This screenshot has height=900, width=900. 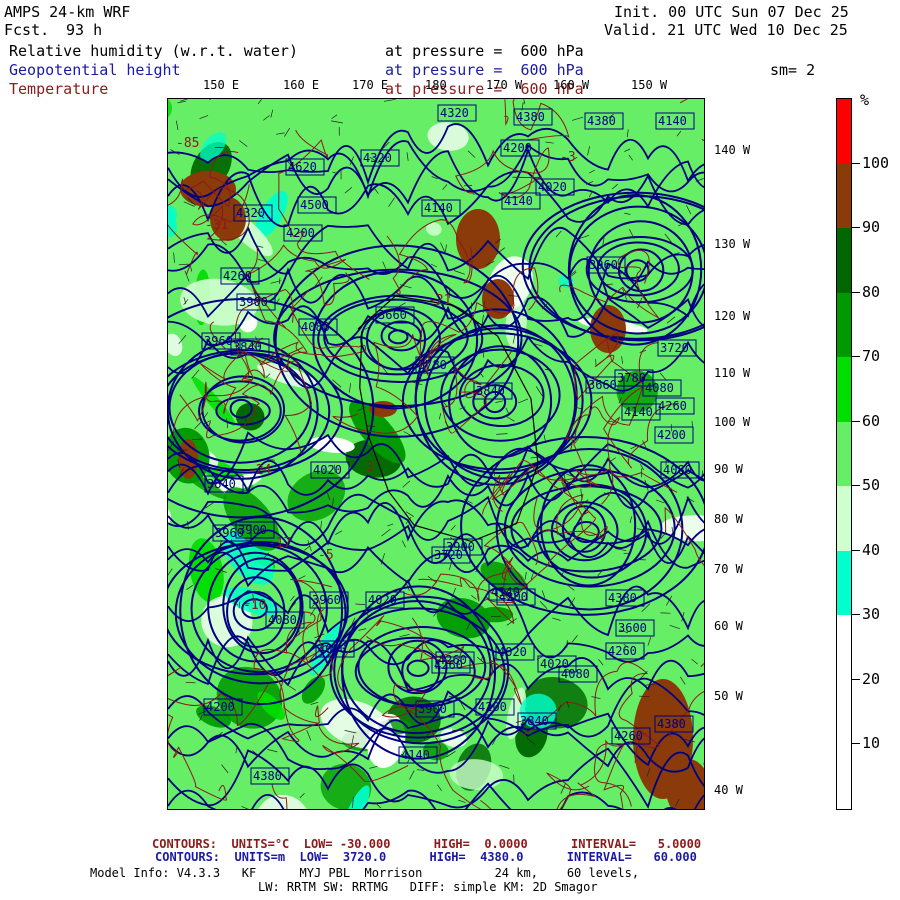 What do you see at coordinates (439, 300) in the screenshot?
I see `temperature-contour-label: -21` at bounding box center [439, 300].